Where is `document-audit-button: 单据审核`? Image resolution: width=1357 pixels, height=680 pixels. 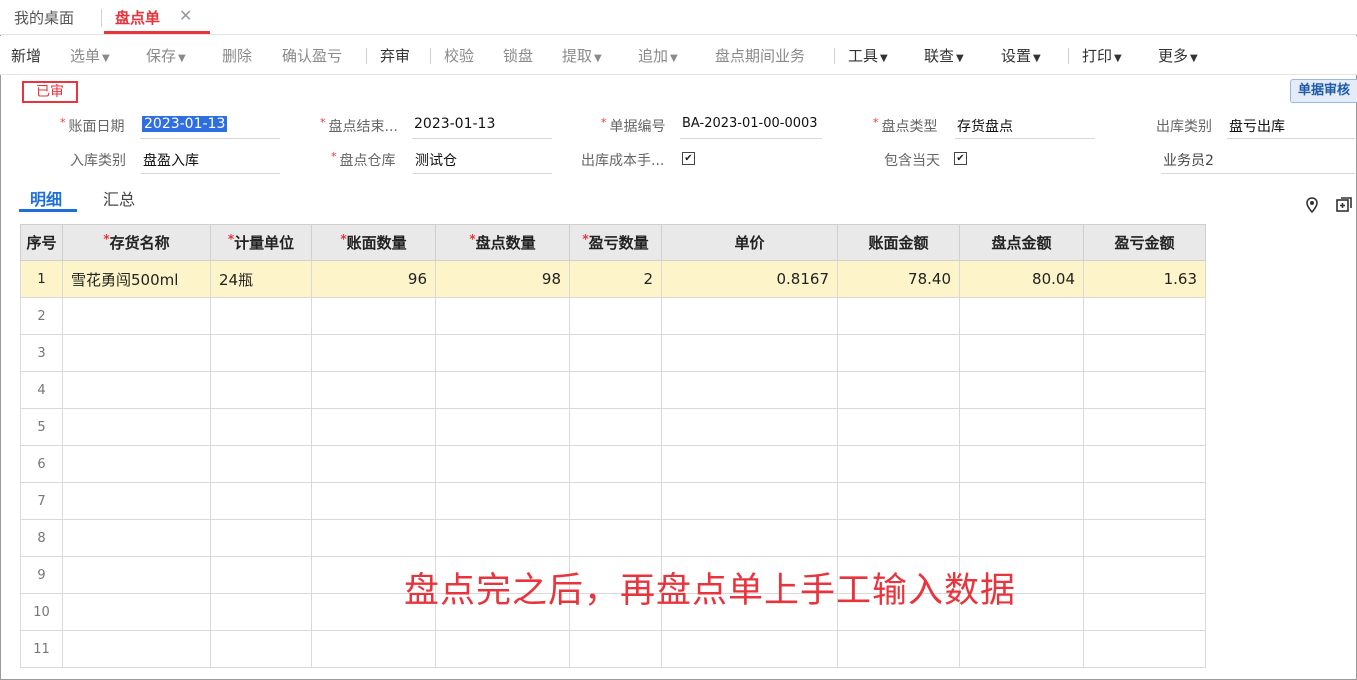
document-audit-button: 单据审核 is located at coordinates (1323, 91).